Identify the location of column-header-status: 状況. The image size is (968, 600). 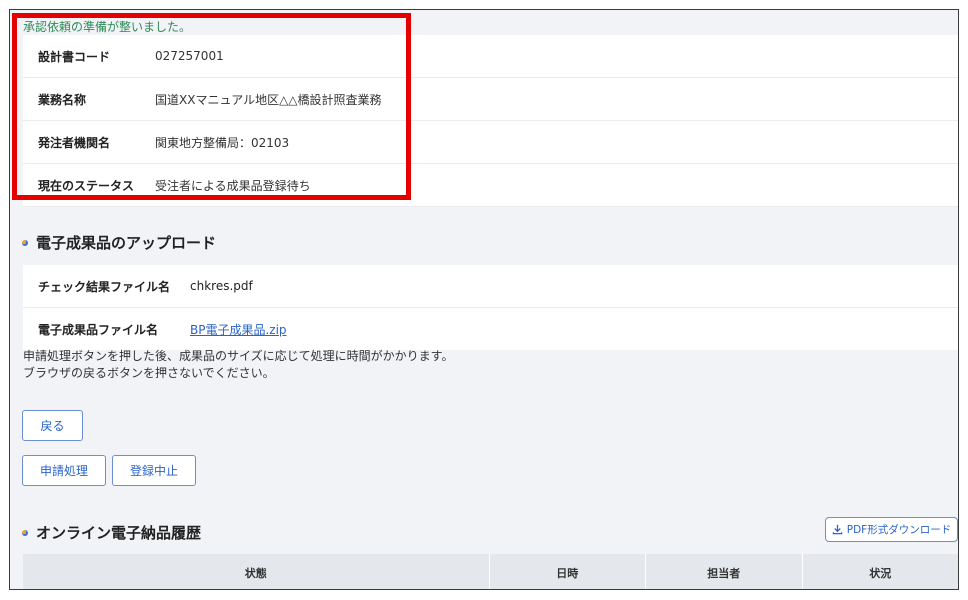
(880, 571).